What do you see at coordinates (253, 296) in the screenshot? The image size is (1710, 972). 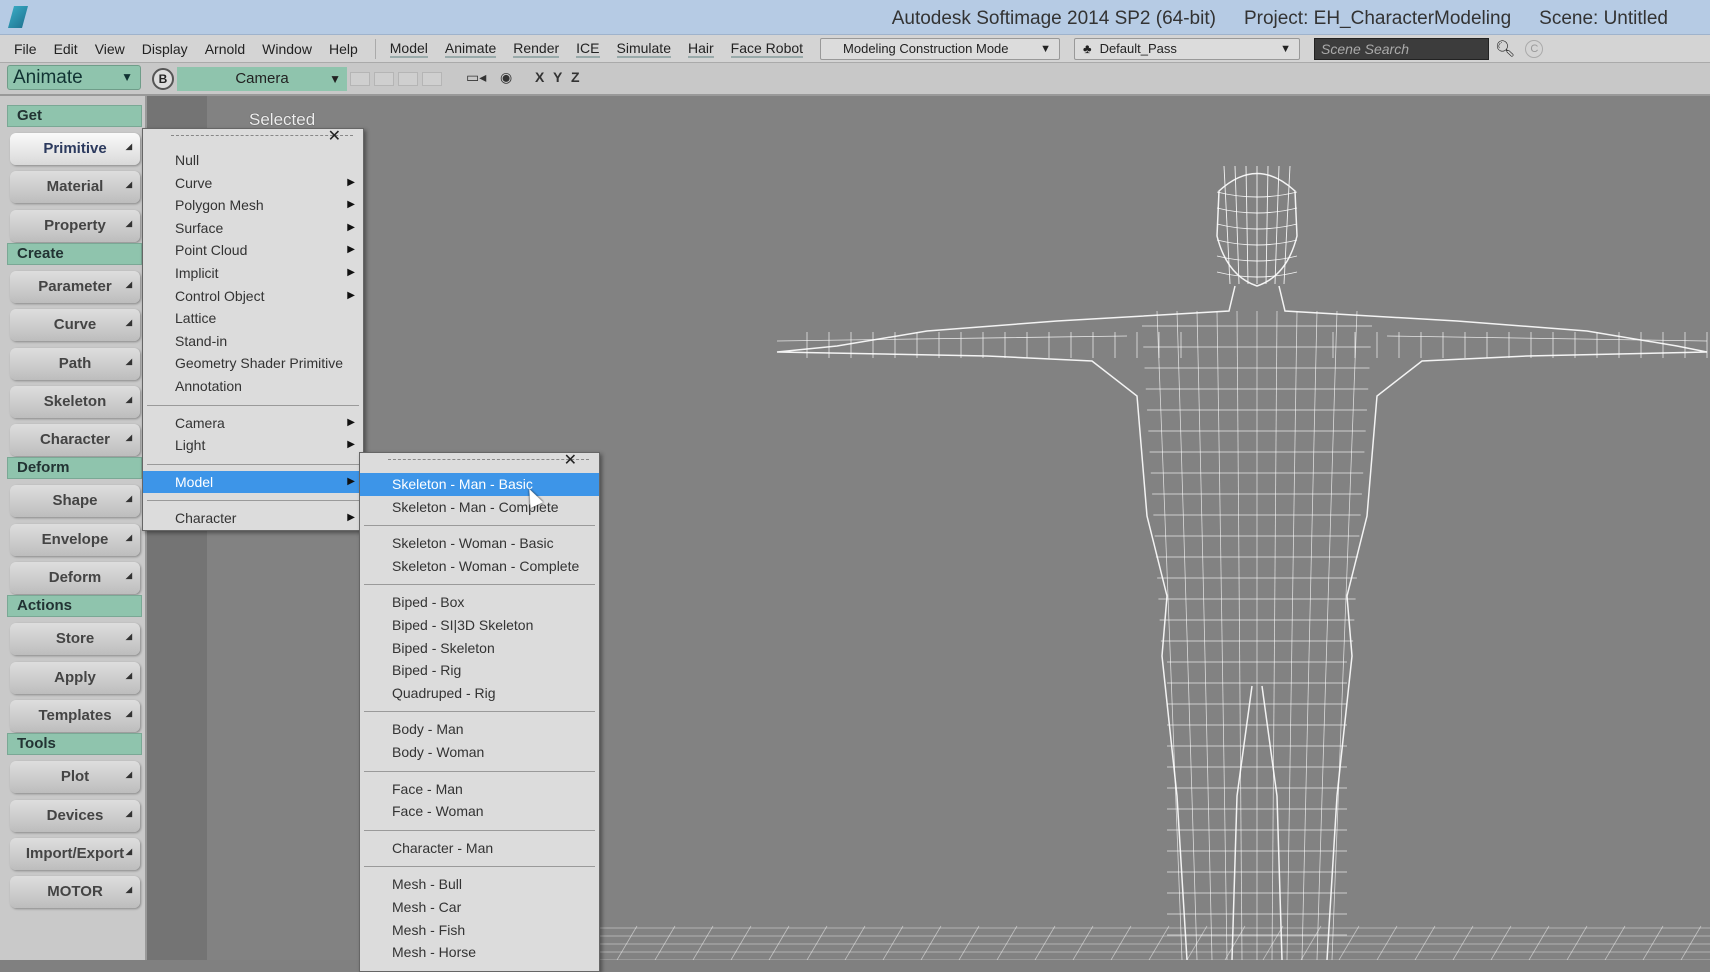 I see `menu-item-control-object: Control Object ▶` at bounding box center [253, 296].